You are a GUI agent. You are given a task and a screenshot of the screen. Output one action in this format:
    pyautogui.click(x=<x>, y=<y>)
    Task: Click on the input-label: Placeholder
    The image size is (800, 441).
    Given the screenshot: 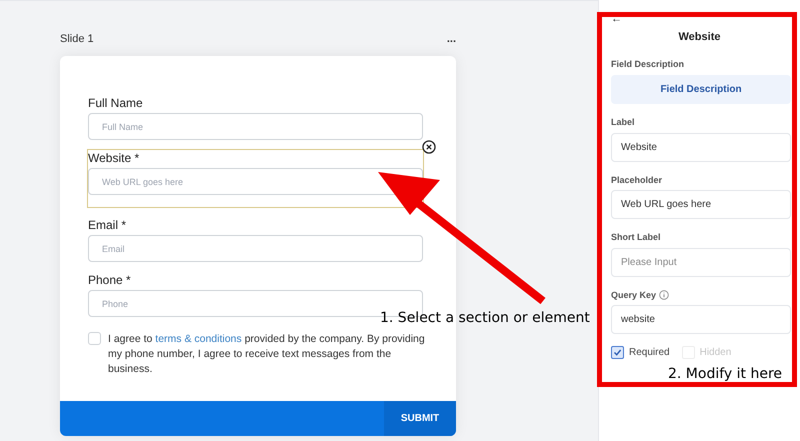 What is the action you would take?
    pyautogui.click(x=636, y=180)
    